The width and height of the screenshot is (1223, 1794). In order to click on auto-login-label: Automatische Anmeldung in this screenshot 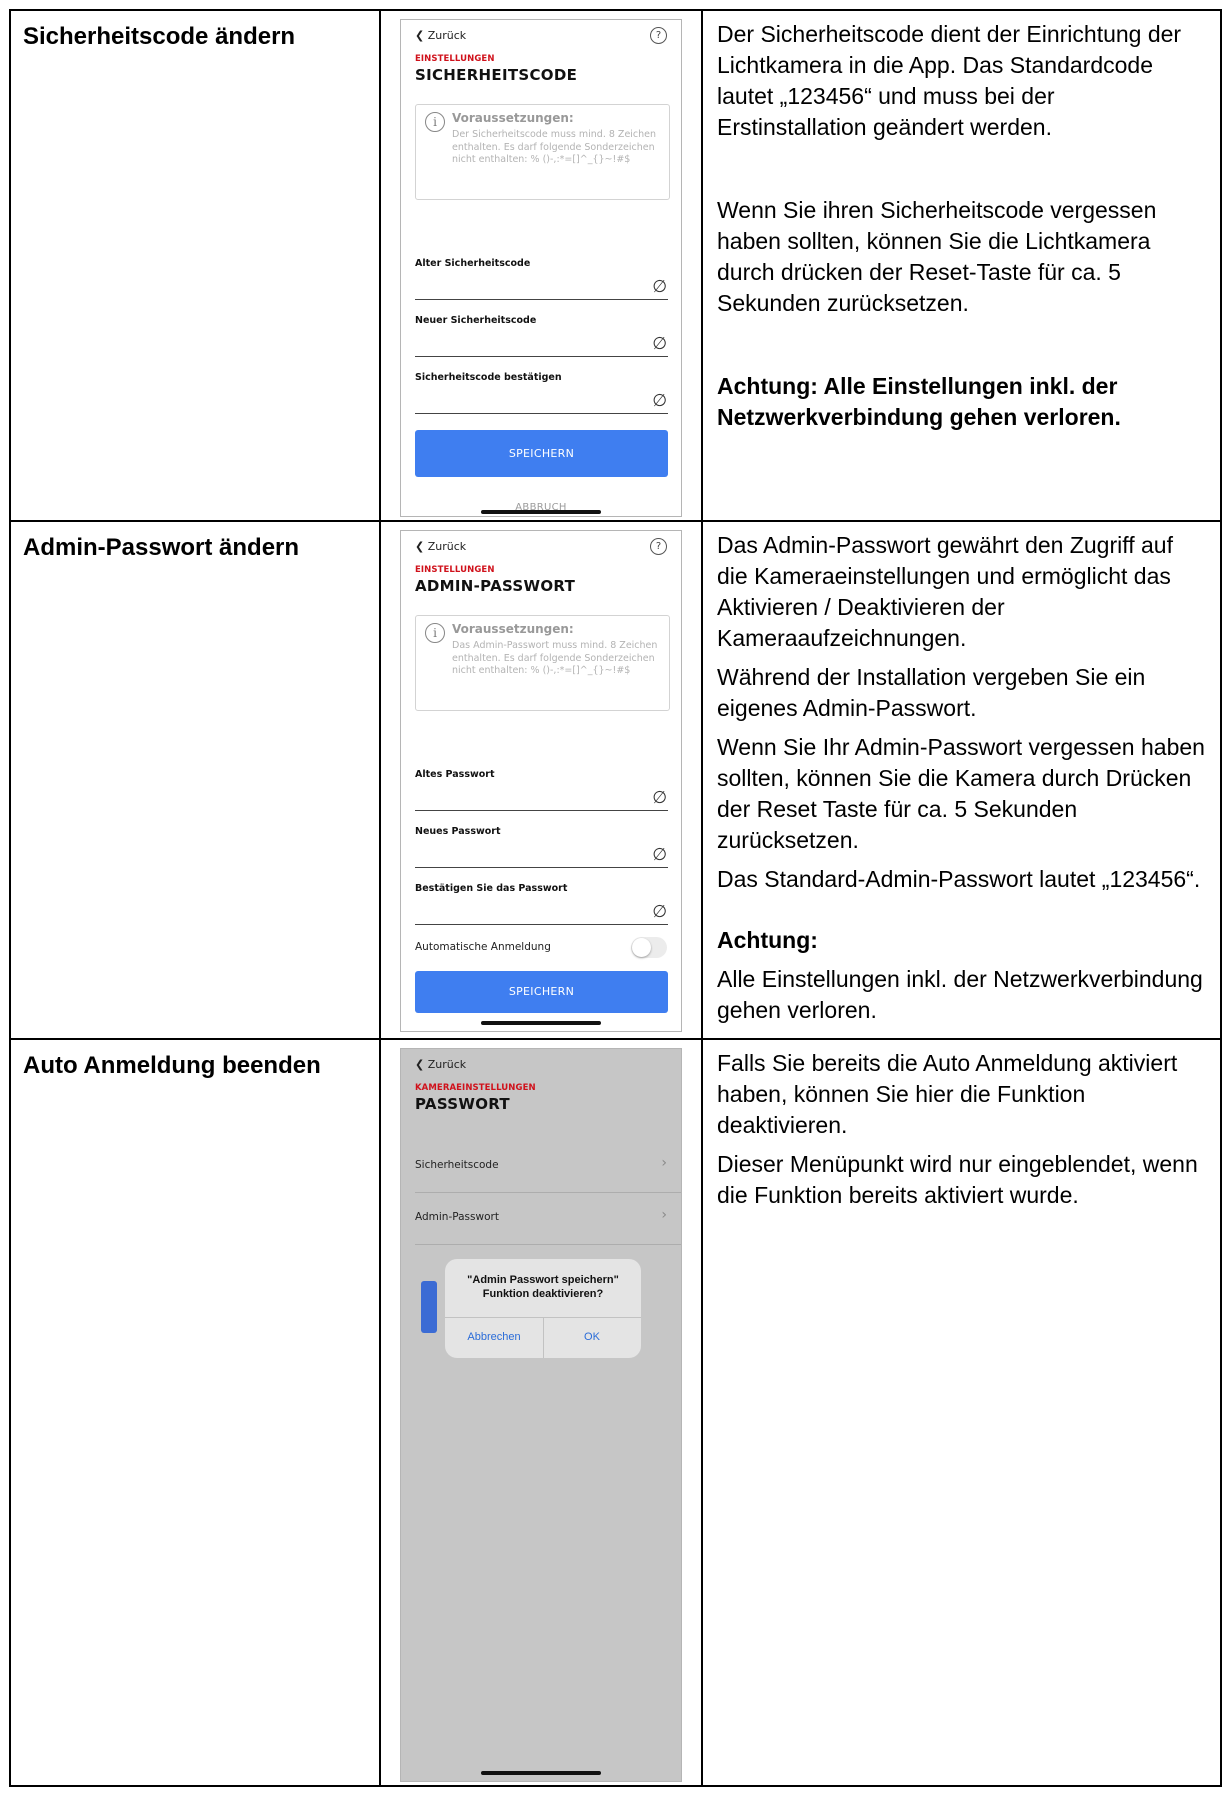, I will do `click(483, 947)`.